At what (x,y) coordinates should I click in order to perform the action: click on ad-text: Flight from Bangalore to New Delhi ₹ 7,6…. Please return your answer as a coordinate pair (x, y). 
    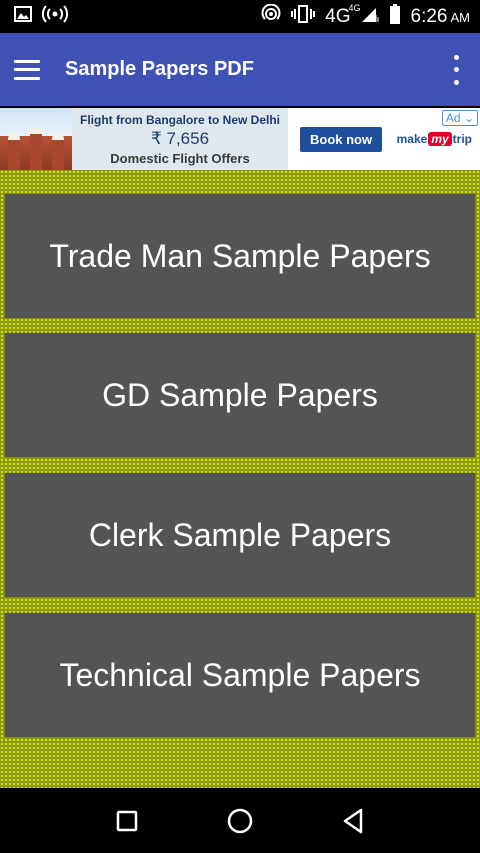
    Looking at the image, I should click on (180, 139).